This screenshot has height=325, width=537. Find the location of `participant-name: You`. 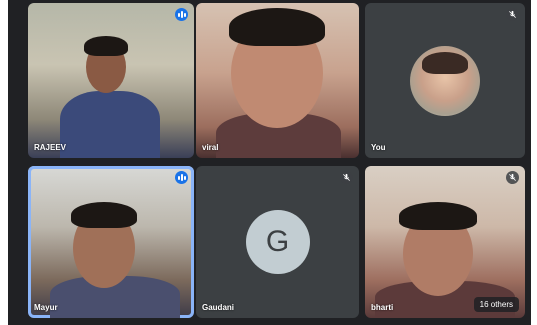

participant-name: You is located at coordinates (378, 147).